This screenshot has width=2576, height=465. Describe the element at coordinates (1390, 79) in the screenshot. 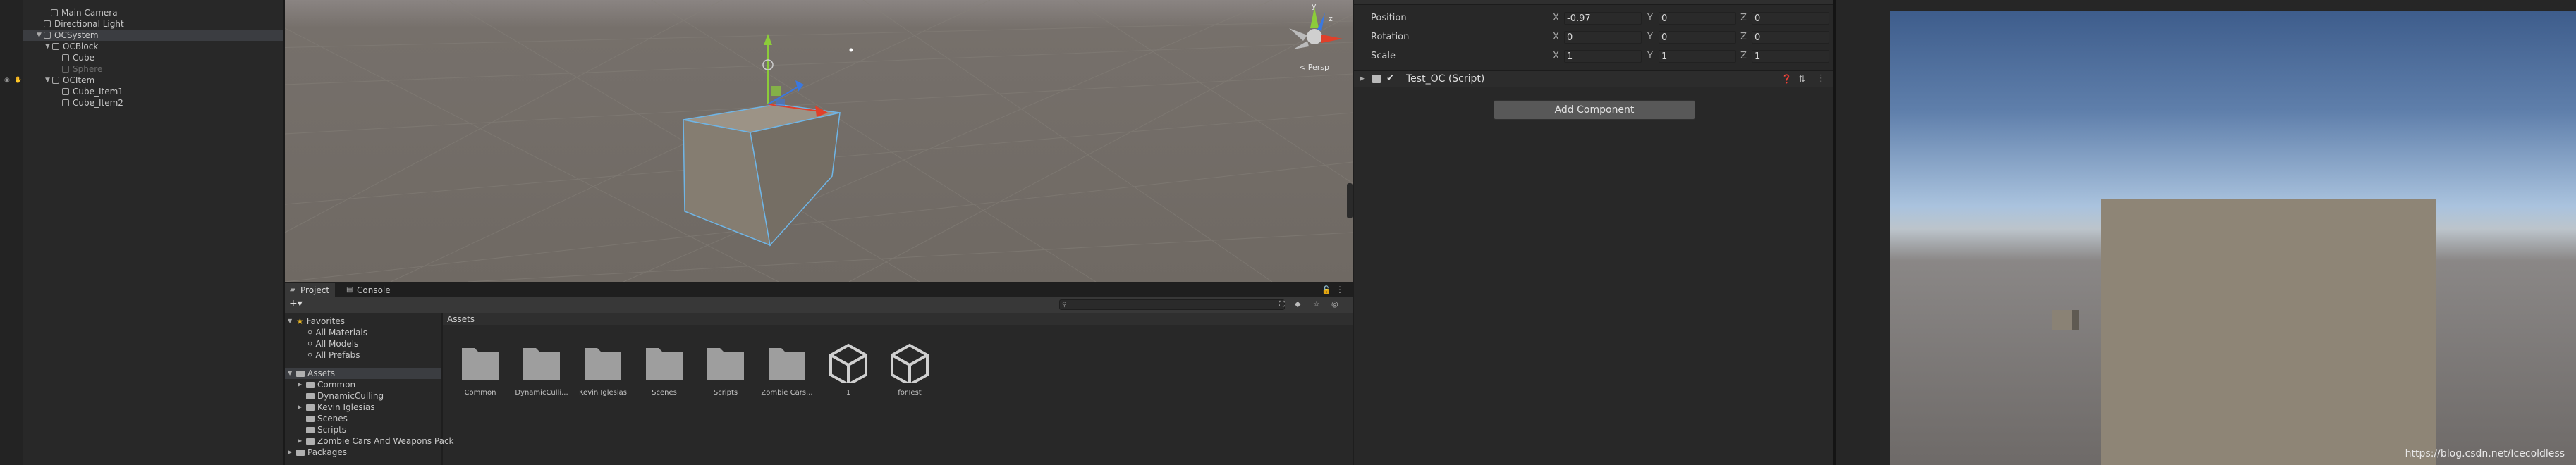

I see `component-enabled-checkbox: ✔` at that location.